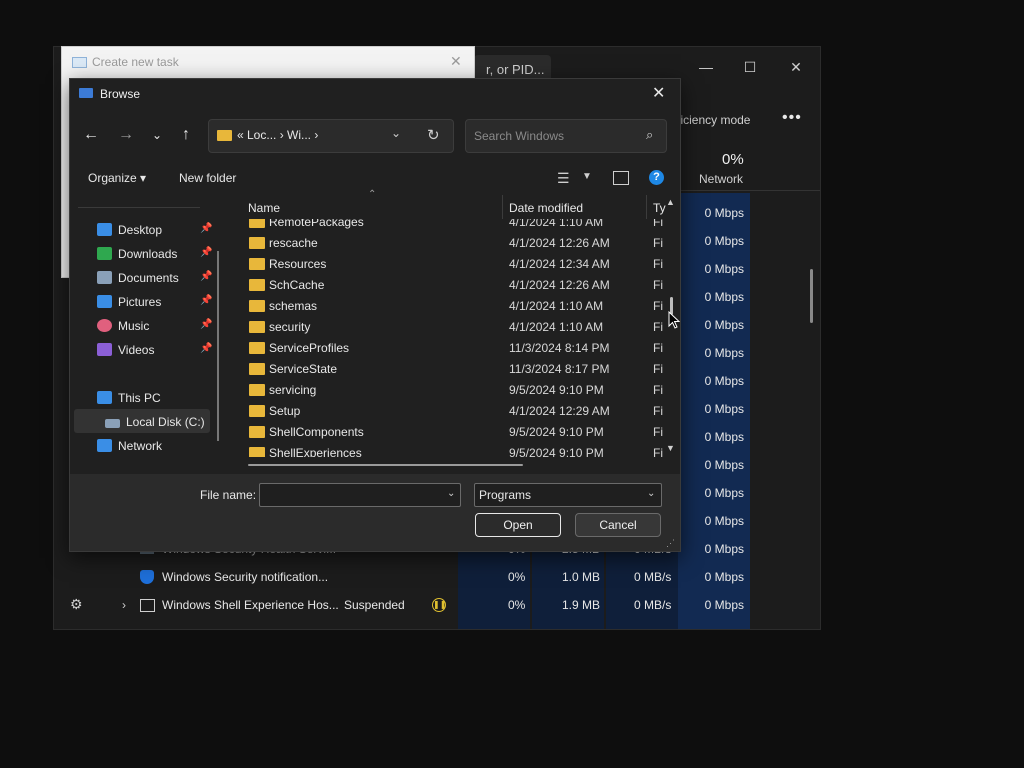  Describe the element at coordinates (546, 208) in the screenshot. I see `column-header-date-modified: Date modified` at that location.